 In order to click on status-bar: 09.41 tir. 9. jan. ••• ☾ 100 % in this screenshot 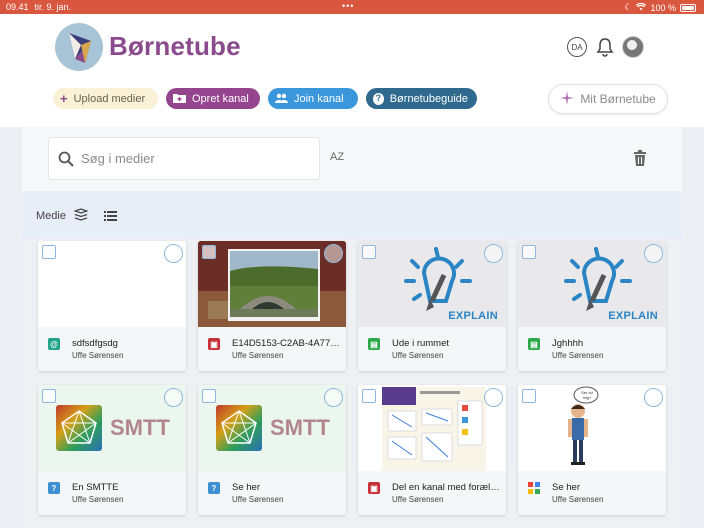, I will do `click(352, 7)`.